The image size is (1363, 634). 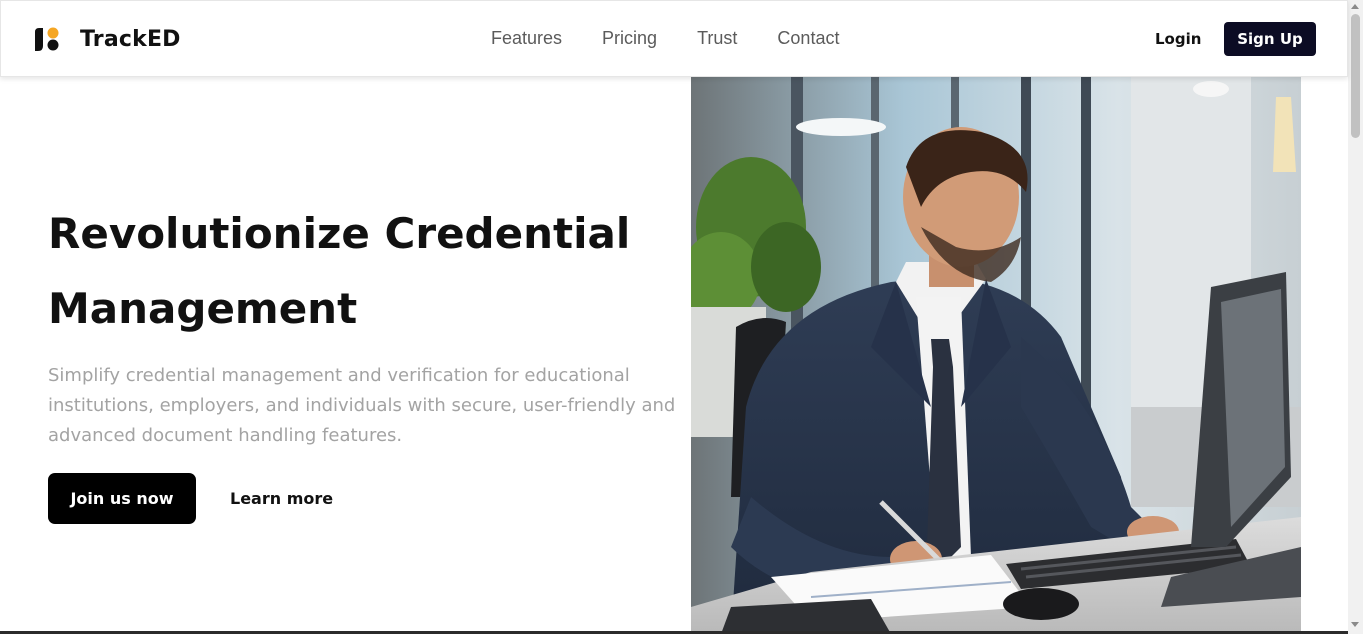 I want to click on vertical-scrollbar, so click(x=1355, y=317).